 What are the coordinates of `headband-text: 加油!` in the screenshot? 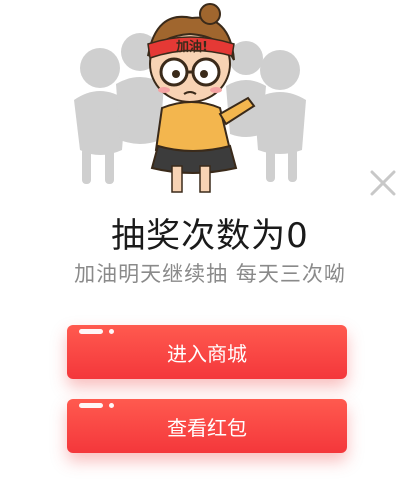 It's located at (191, 47).